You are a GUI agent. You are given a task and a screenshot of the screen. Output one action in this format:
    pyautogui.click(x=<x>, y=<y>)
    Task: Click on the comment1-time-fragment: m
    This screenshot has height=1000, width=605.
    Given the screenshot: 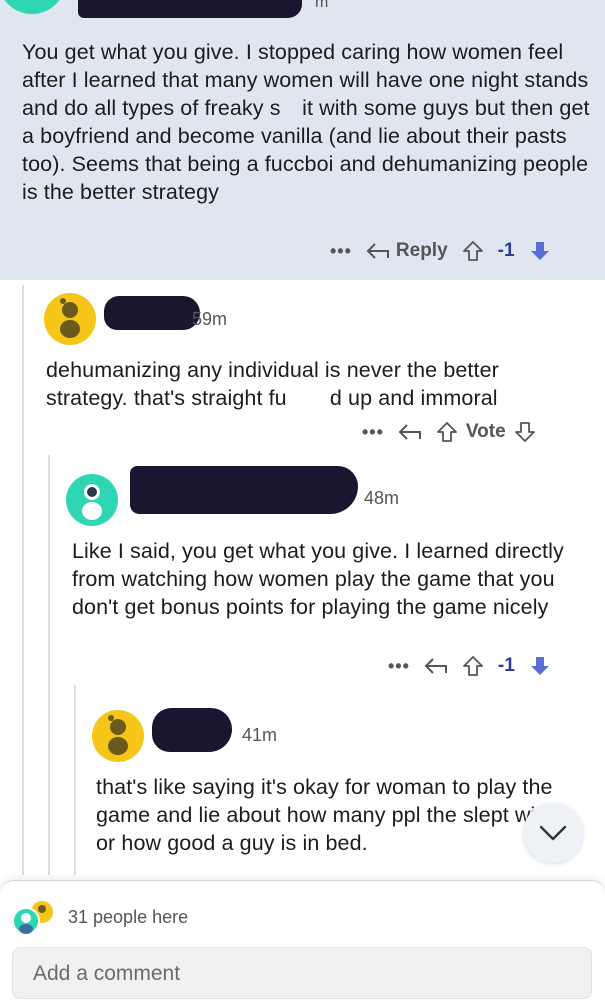 What is the action you would take?
    pyautogui.click(x=322, y=5)
    